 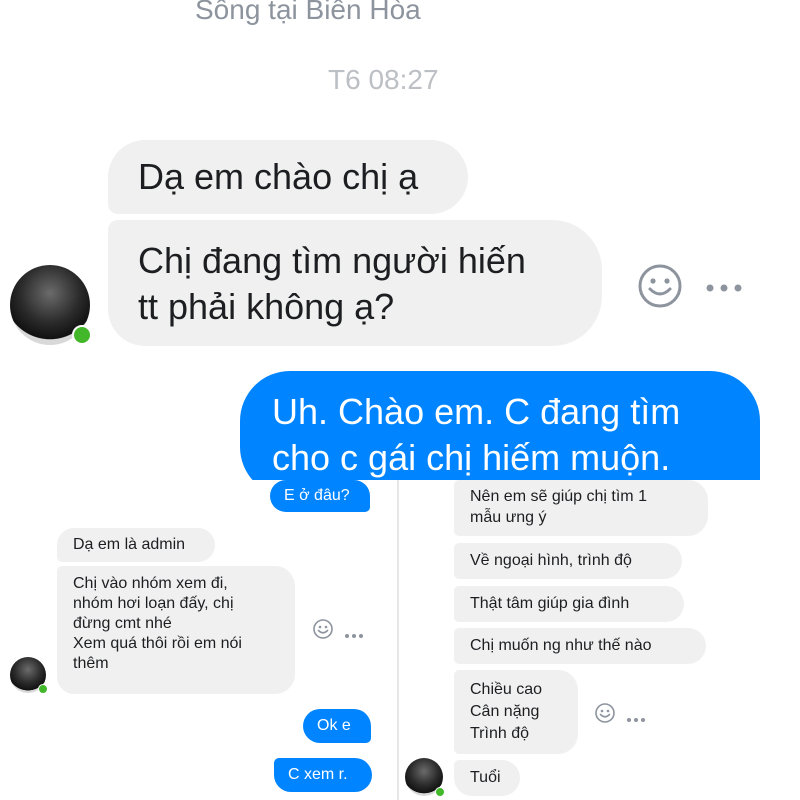 What do you see at coordinates (569, 604) in the screenshot?
I see `message-in: Thật tâm giúp gia đình` at bounding box center [569, 604].